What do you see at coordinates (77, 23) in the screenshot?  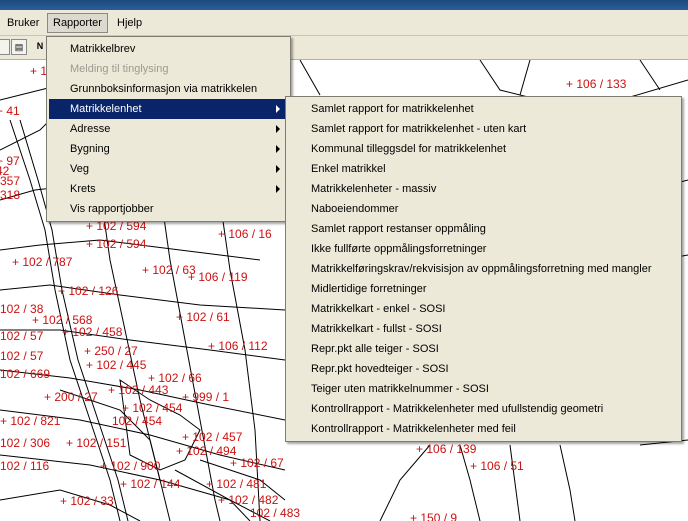 I see `menu-rapporter: Rapporter` at bounding box center [77, 23].